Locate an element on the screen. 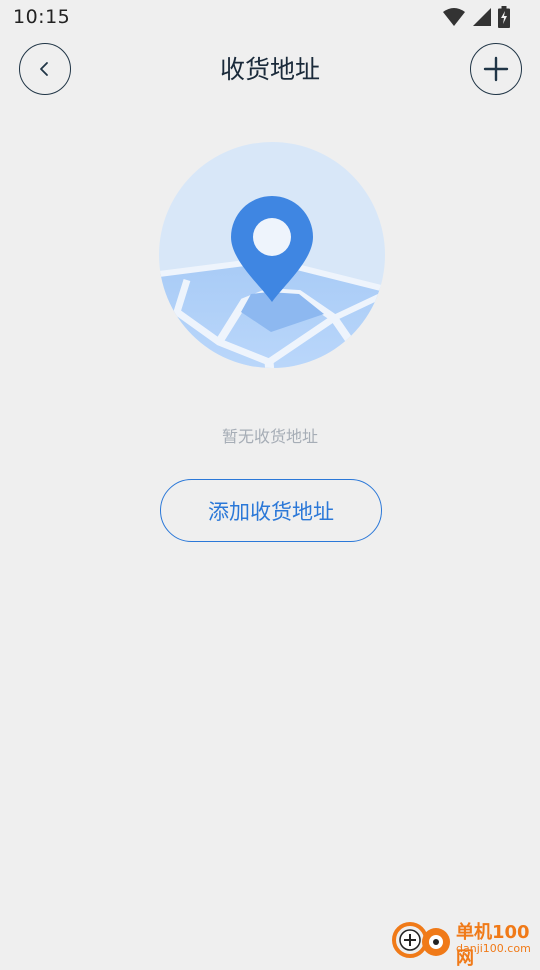  empty-message: 暂无收货地址 is located at coordinates (269, 436).